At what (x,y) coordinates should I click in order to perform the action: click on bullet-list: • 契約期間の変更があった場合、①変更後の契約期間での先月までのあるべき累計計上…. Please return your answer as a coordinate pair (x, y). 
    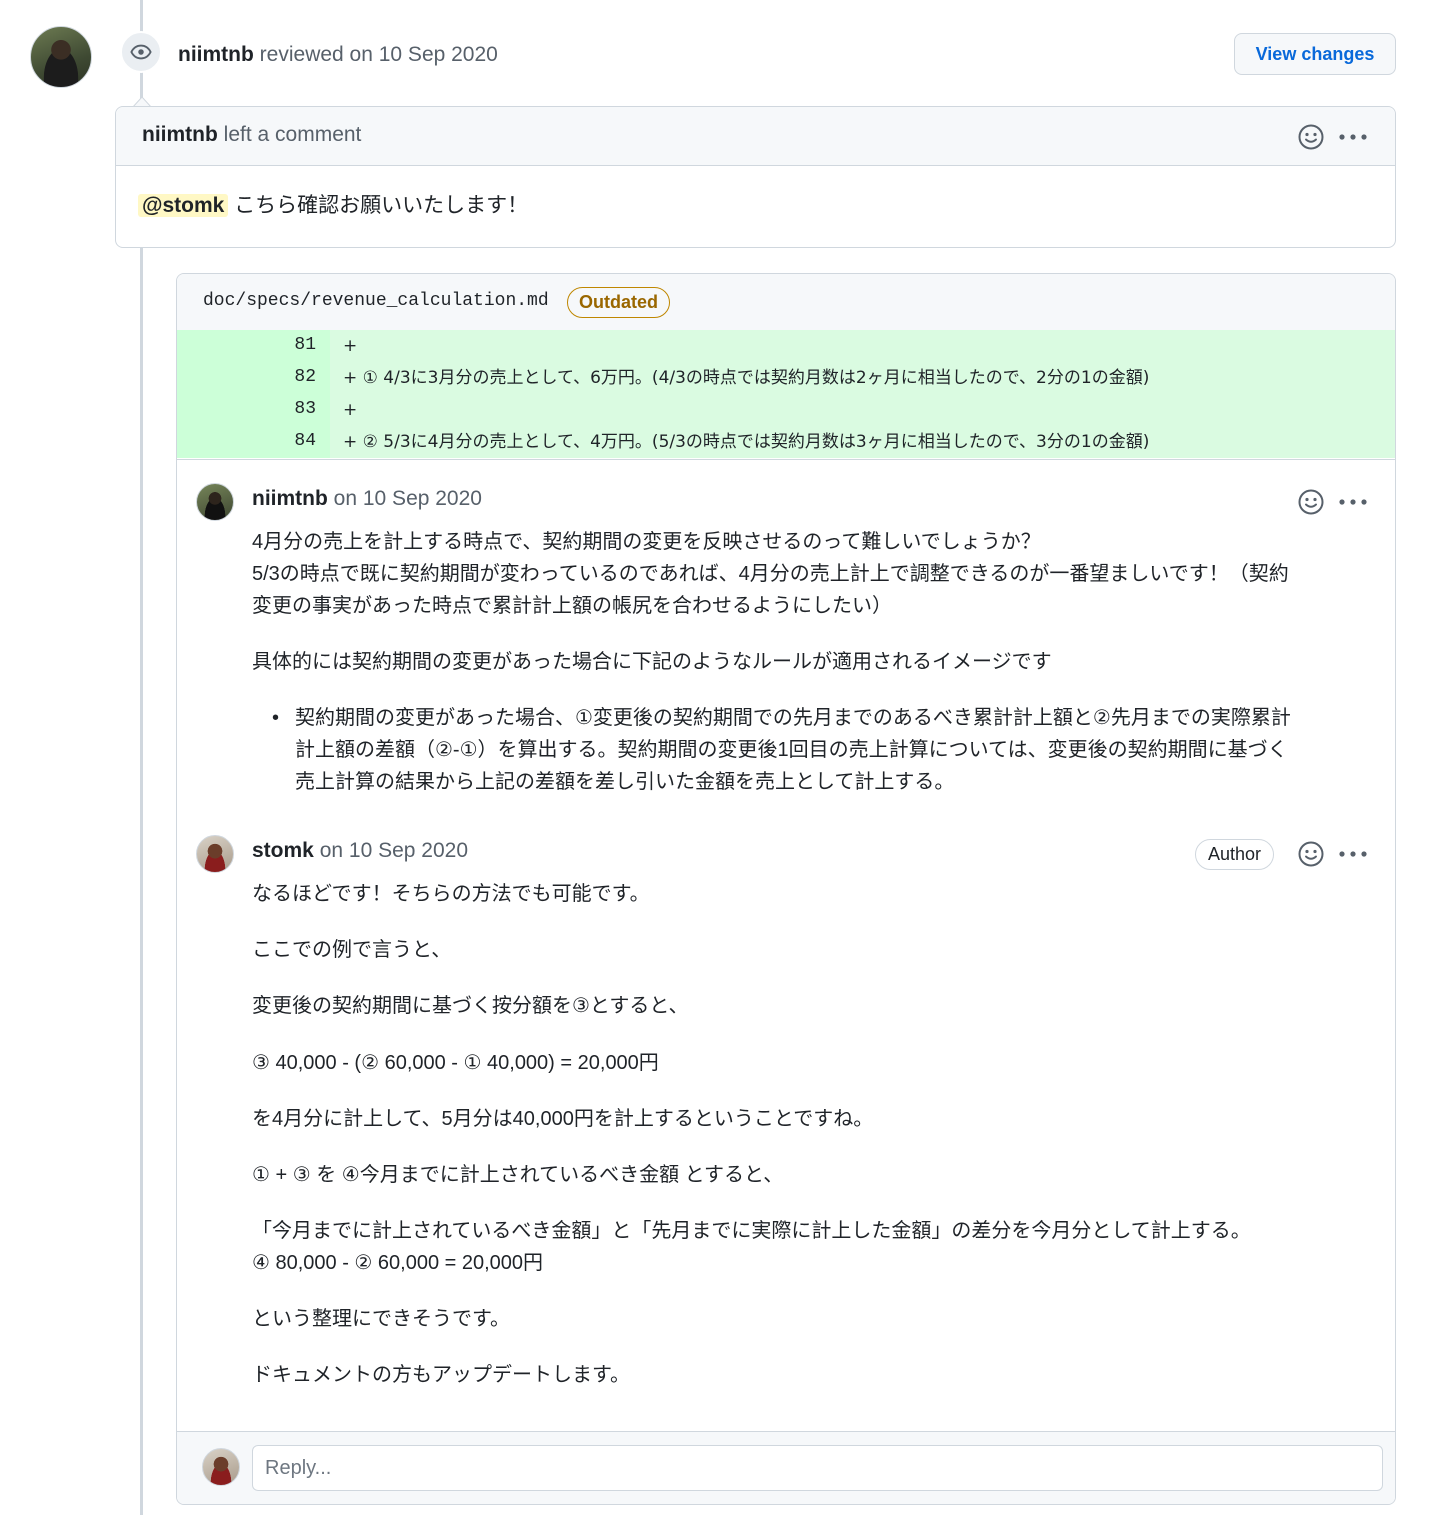
    Looking at the image, I should click on (771, 750).